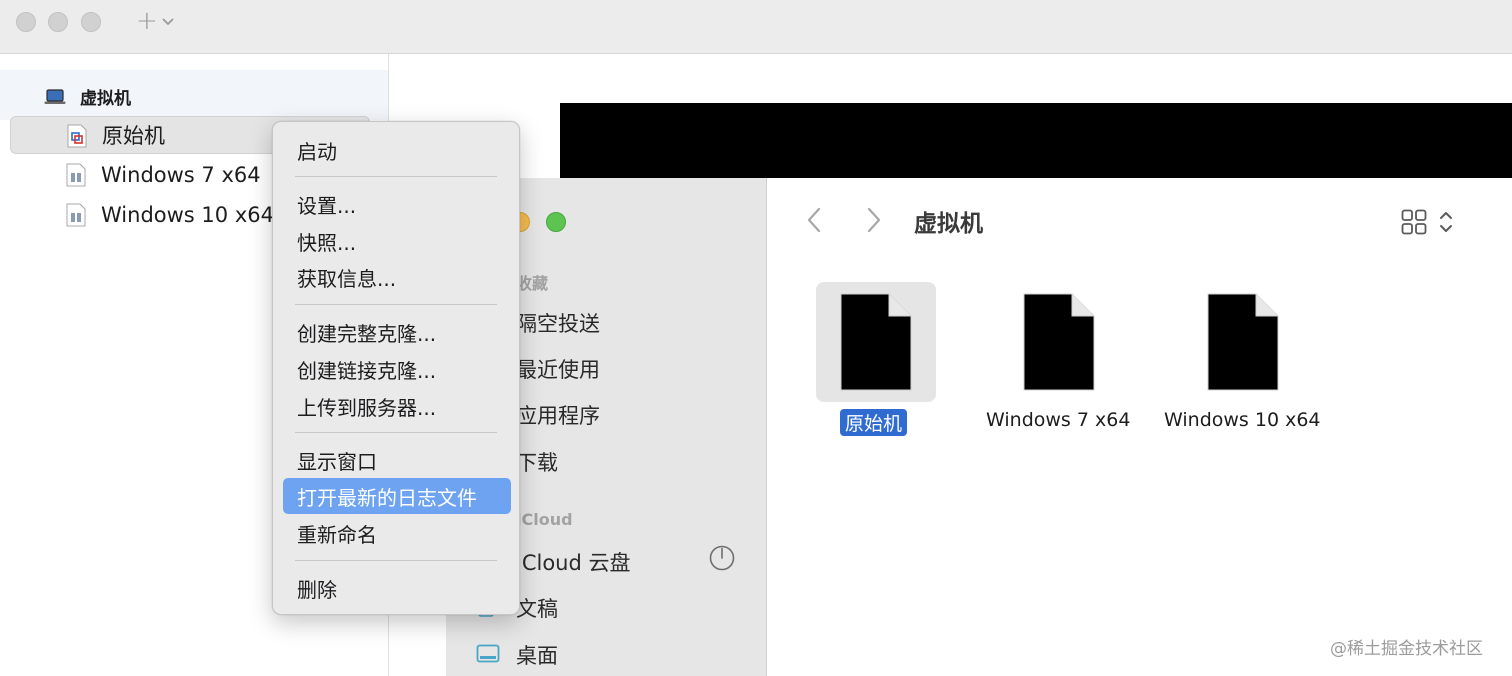  Describe the element at coordinates (168, 21) in the screenshot. I see `chevron-down-icon` at that location.